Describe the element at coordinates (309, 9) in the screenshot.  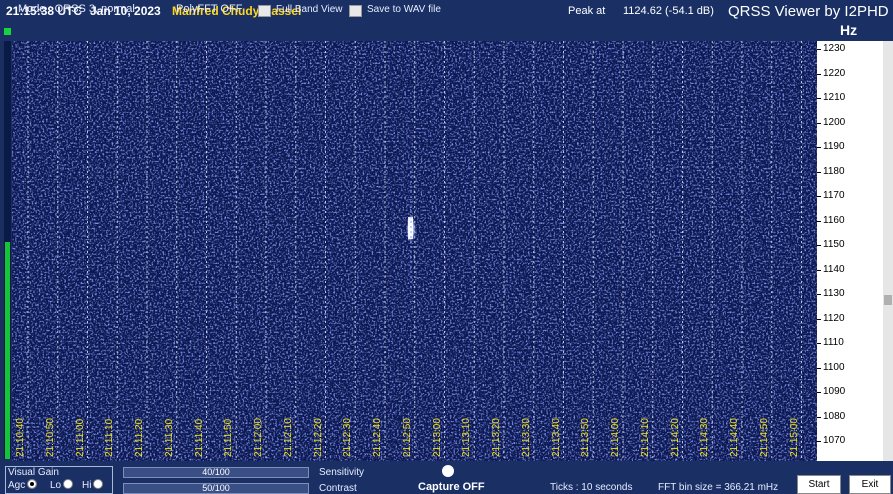
I see `full-band-label: Full Band View` at that location.